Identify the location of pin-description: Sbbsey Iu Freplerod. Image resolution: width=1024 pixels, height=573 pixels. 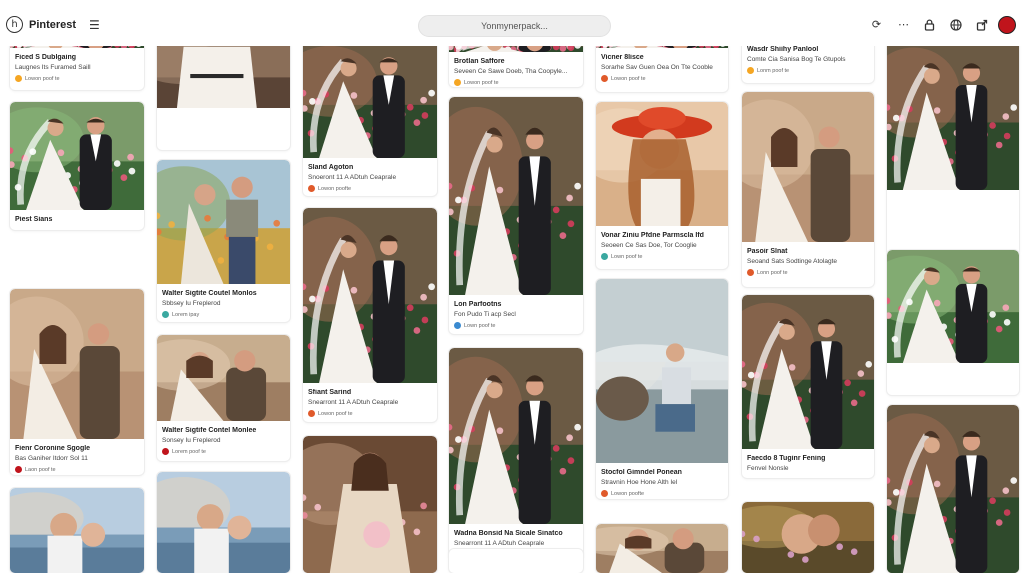
(191, 303).